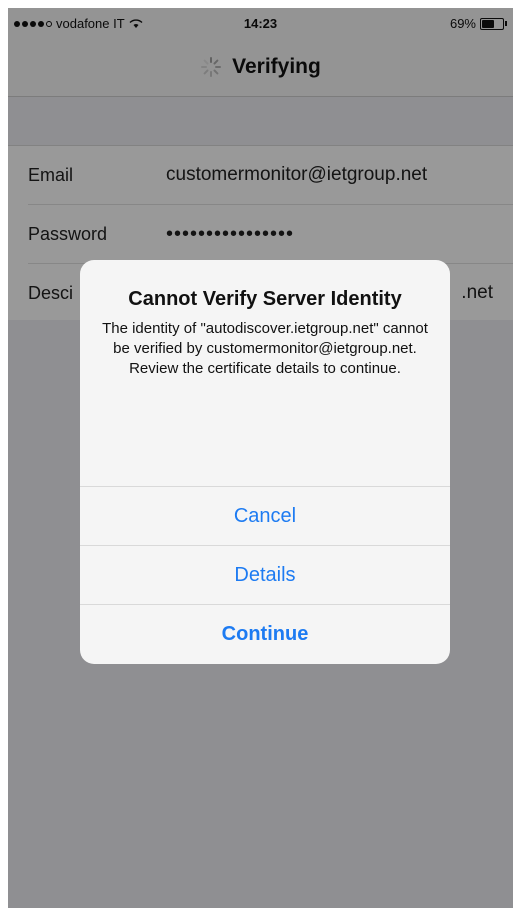 Image resolution: width=513 pixels, height=908 pixels. What do you see at coordinates (265, 299) in the screenshot?
I see `alert-title: Cannot Verify Server Identity` at bounding box center [265, 299].